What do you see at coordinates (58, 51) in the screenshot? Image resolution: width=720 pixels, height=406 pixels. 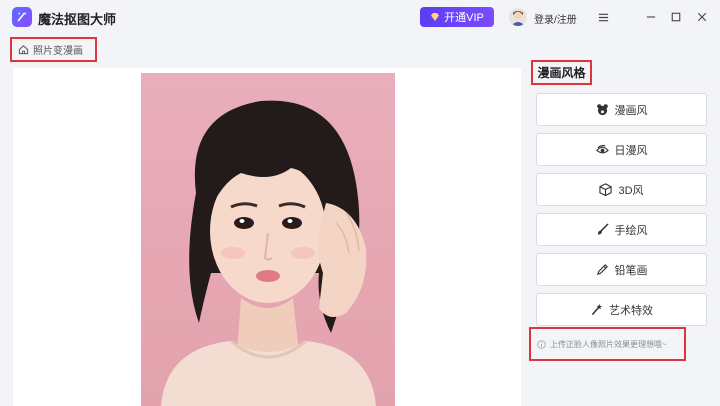 I see `breadcrumb-label: 照片变漫画` at bounding box center [58, 51].